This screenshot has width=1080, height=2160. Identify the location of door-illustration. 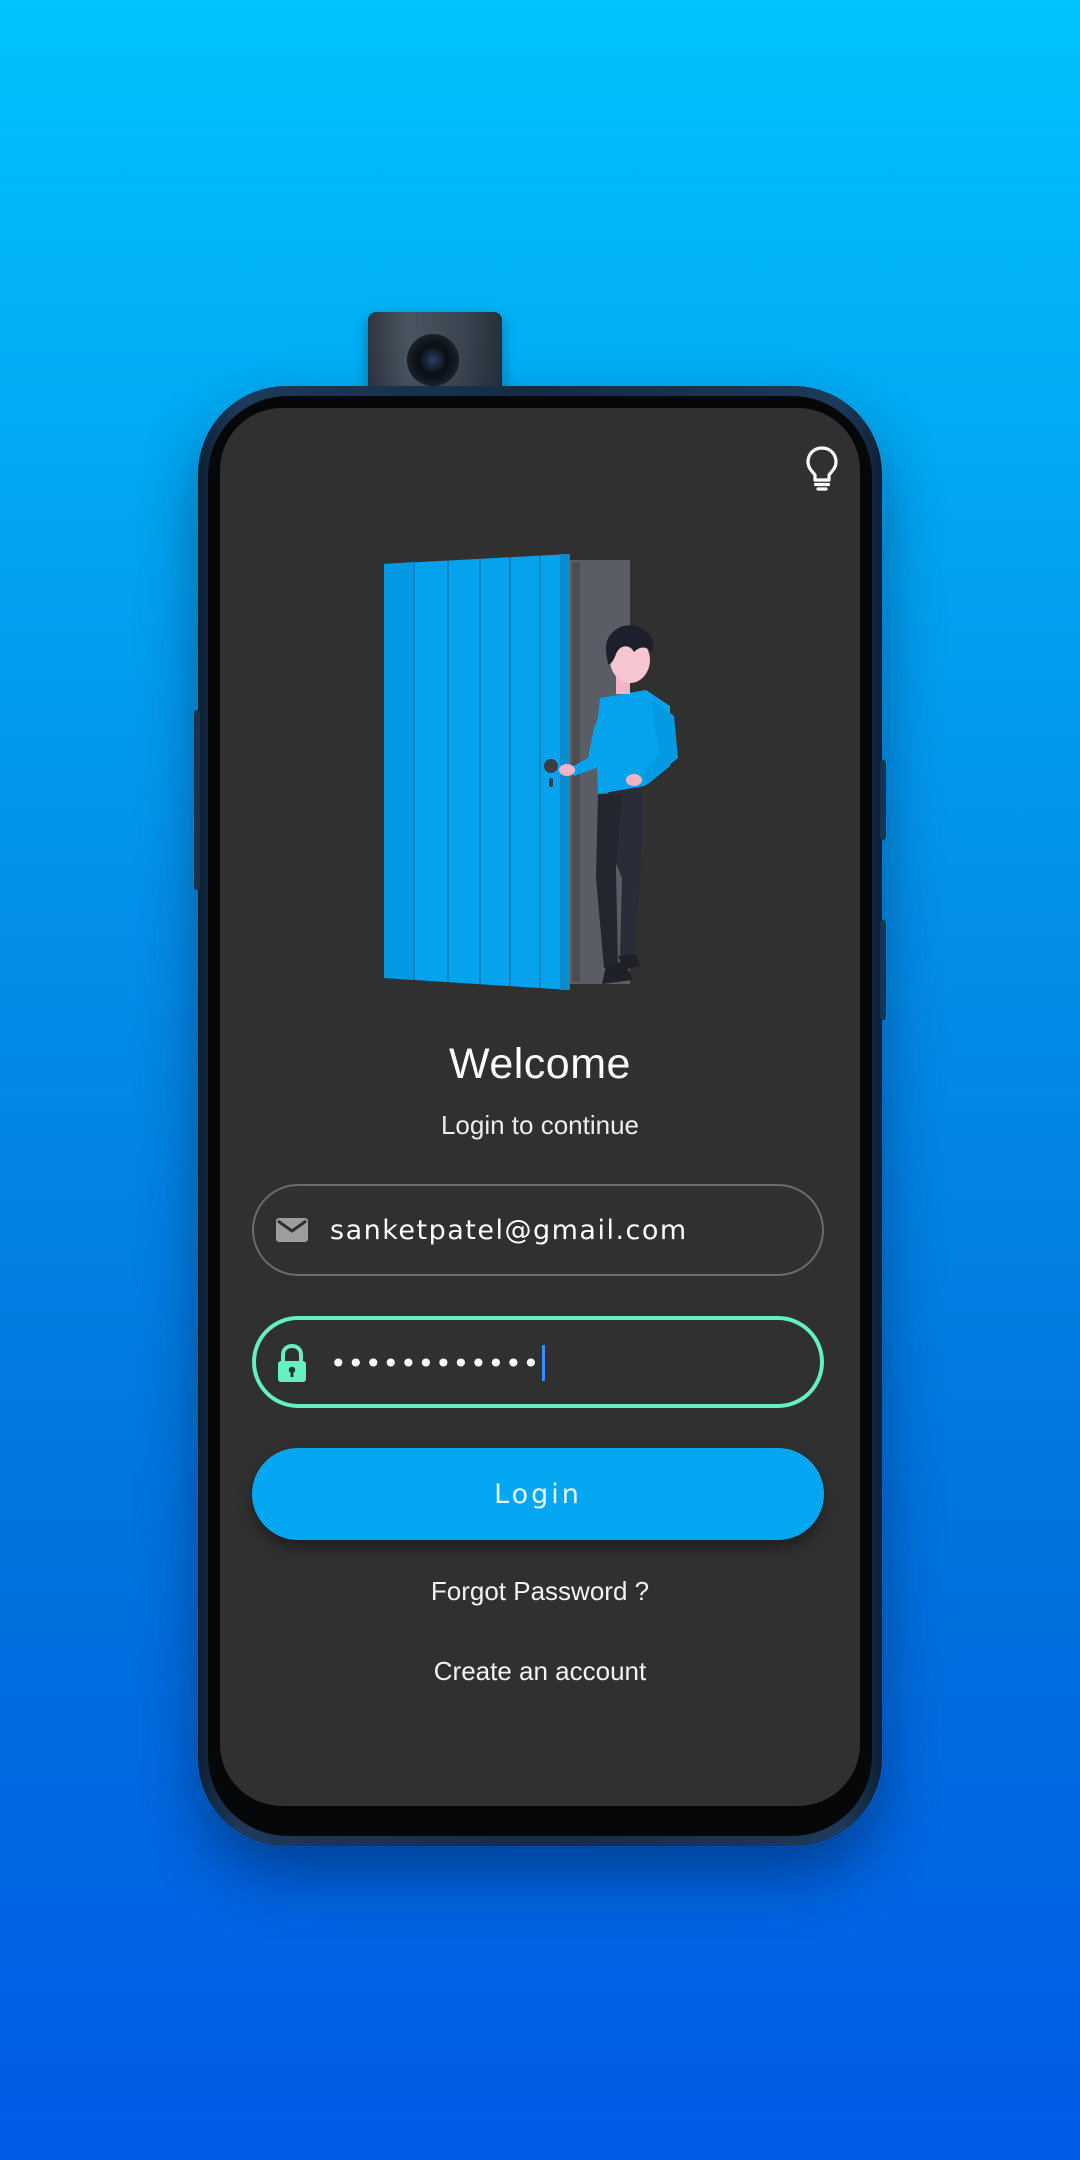
(549, 778).